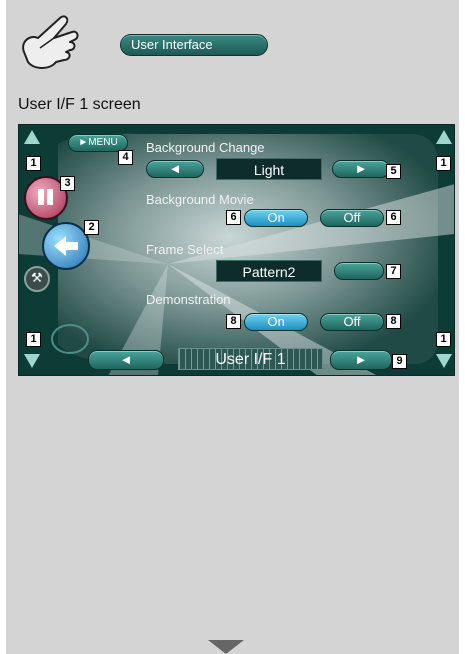  I want to click on wrench-icon: ⚒, so click(37, 277).